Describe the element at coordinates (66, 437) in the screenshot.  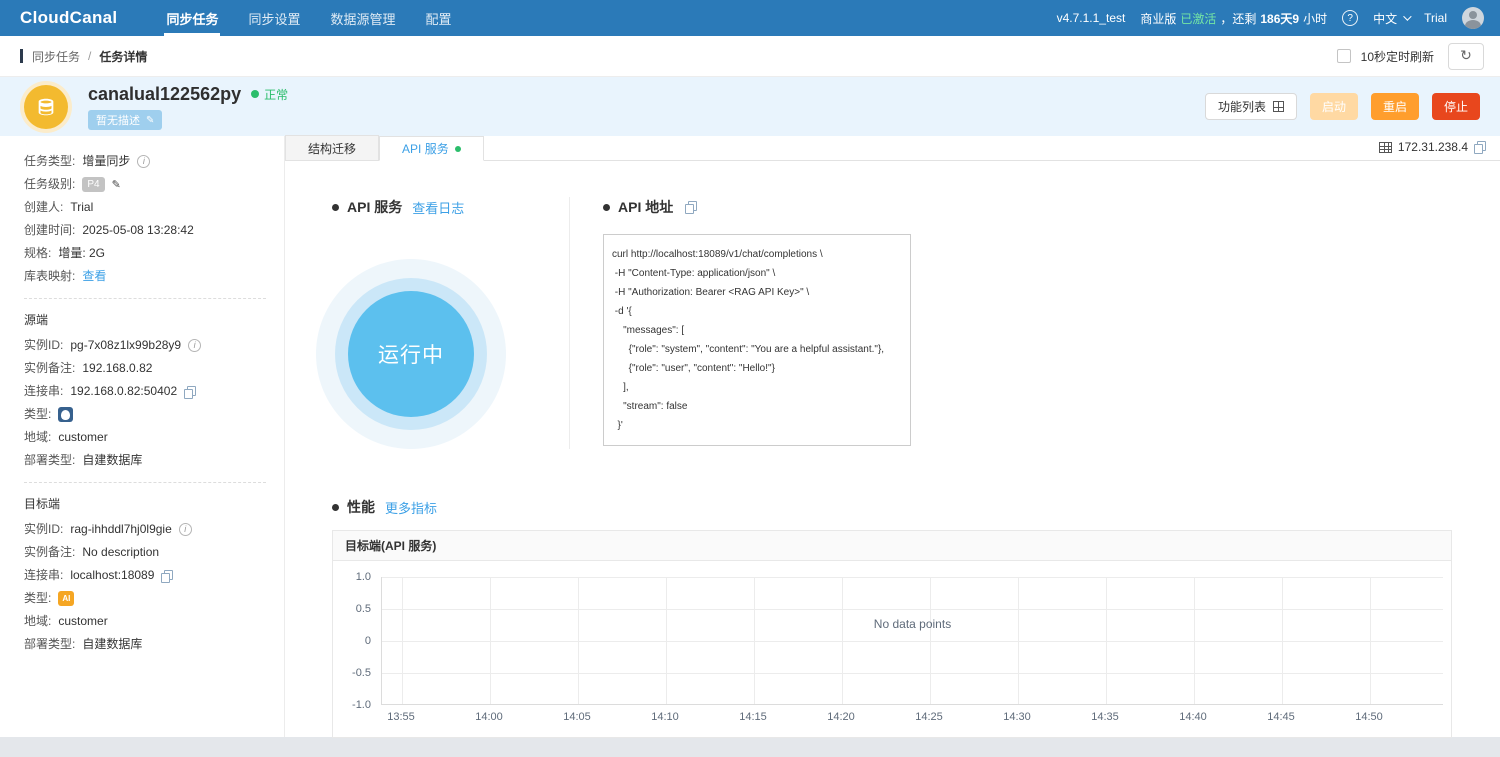
I see `source-region: 地域: customer` at that location.